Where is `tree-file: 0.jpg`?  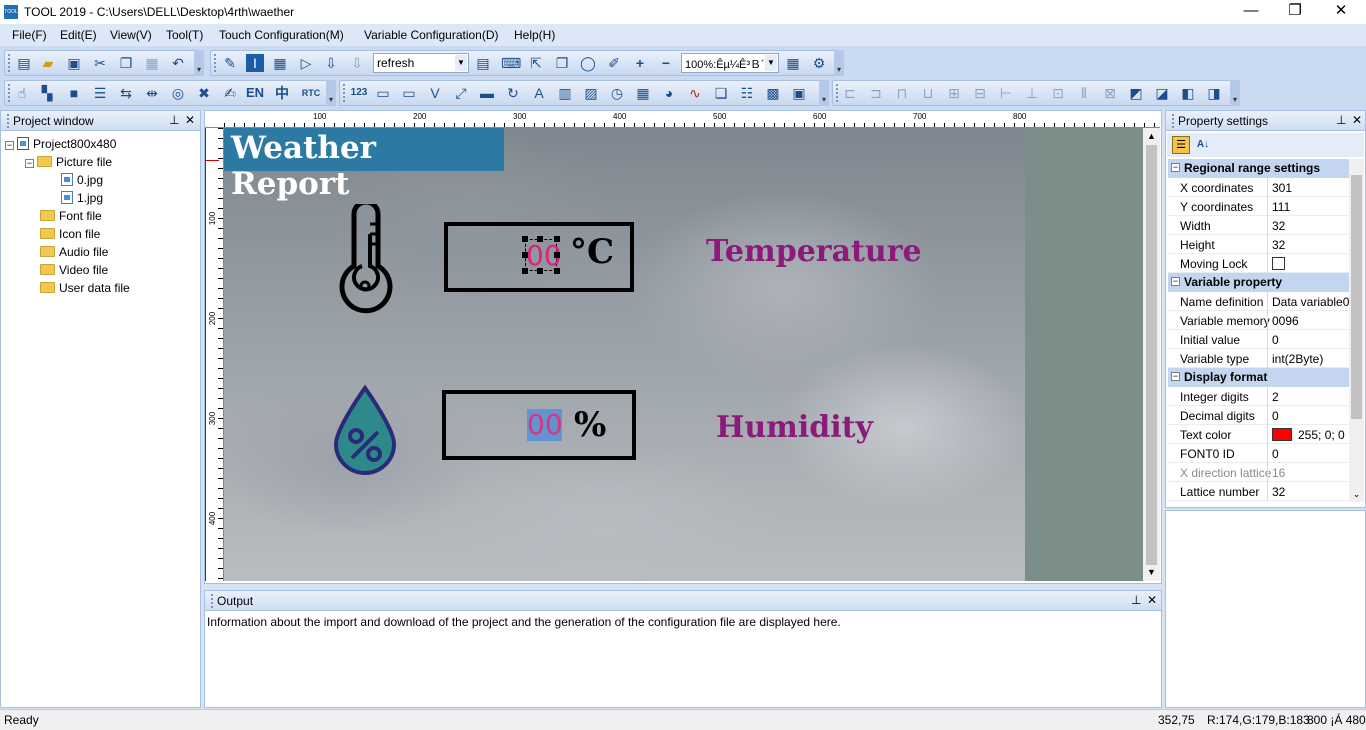
tree-file: 0.jpg is located at coordinates (82, 180).